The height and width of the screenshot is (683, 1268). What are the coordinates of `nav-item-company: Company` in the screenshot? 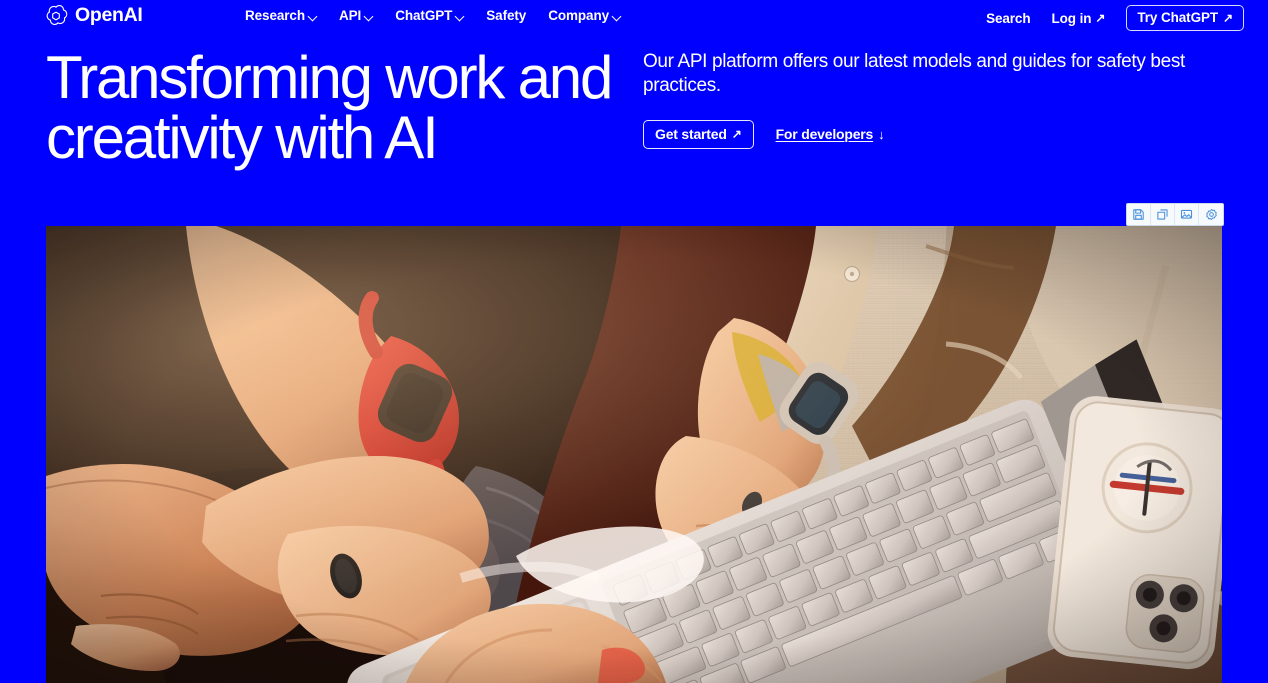 It's located at (584, 15).